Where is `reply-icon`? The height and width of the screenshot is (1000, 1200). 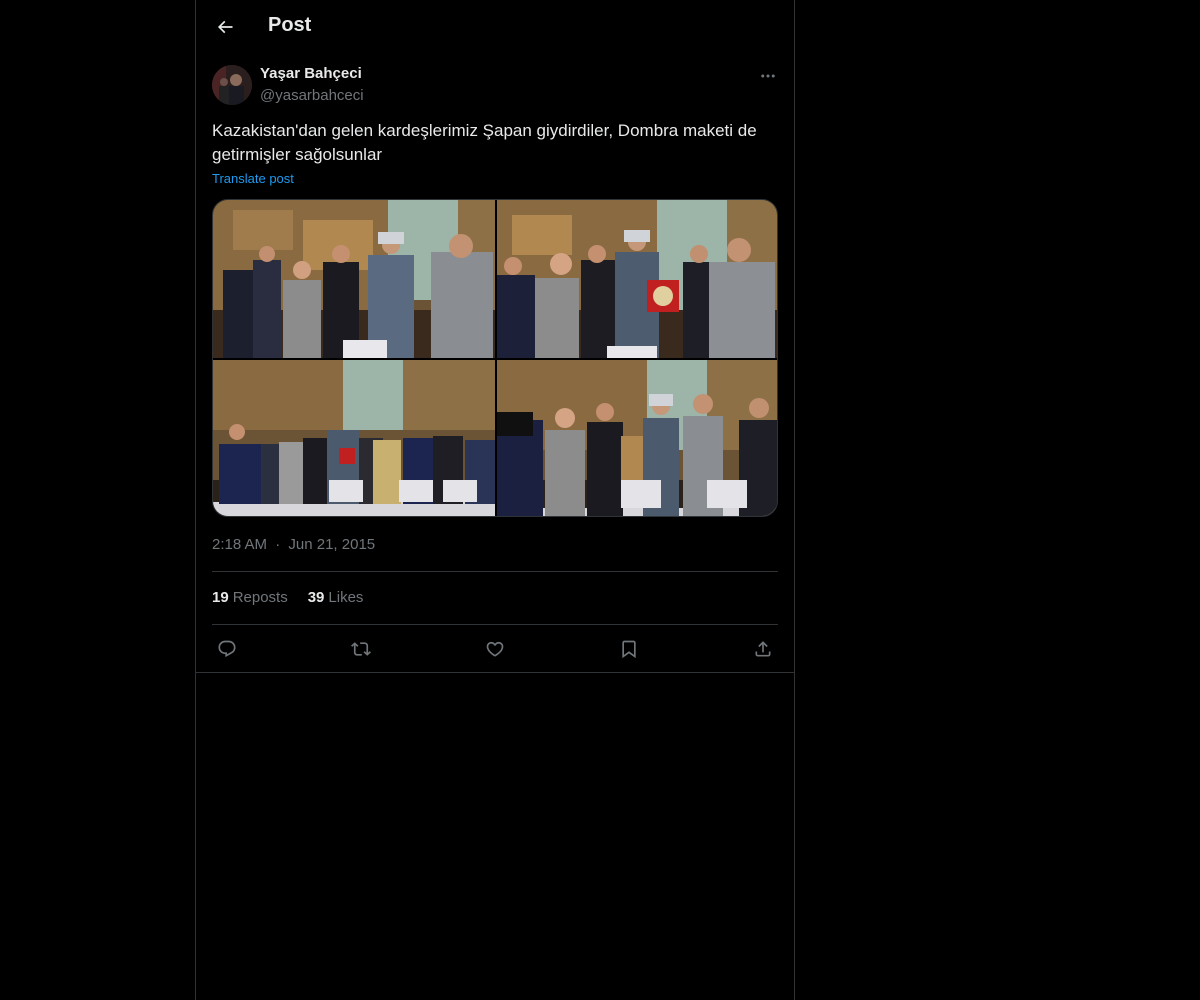
reply-icon is located at coordinates (227, 649).